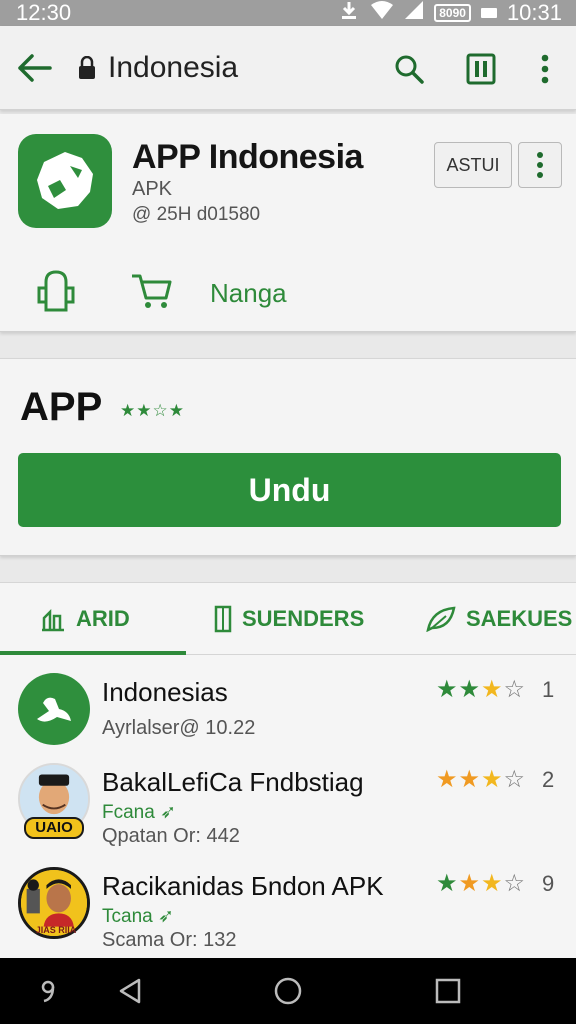  Describe the element at coordinates (87, 70) in the screenshot. I see `lock-icon` at that location.